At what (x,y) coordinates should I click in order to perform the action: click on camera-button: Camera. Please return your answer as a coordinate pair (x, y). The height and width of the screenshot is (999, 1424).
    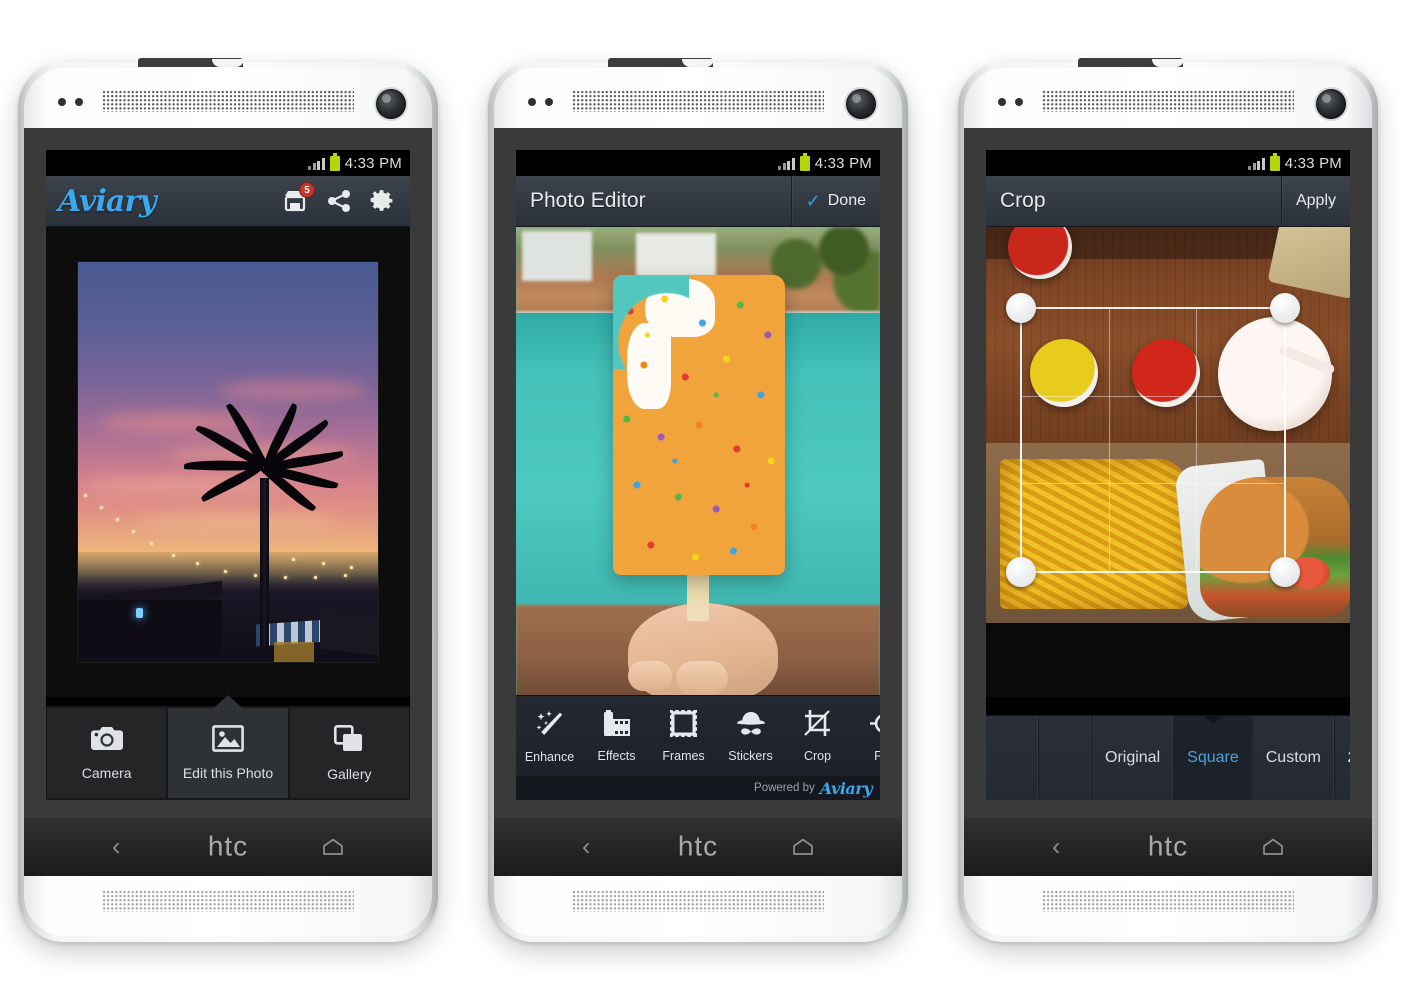
    Looking at the image, I should click on (107, 753).